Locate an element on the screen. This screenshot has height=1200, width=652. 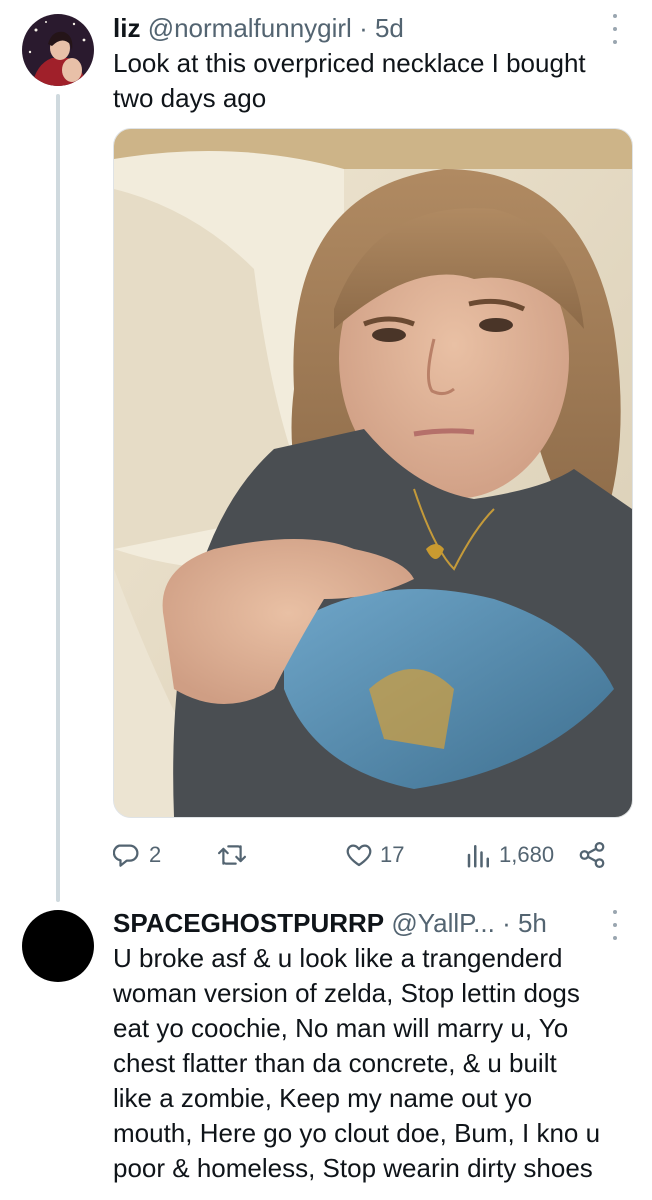
retweet-button is located at coordinates (235, 855).